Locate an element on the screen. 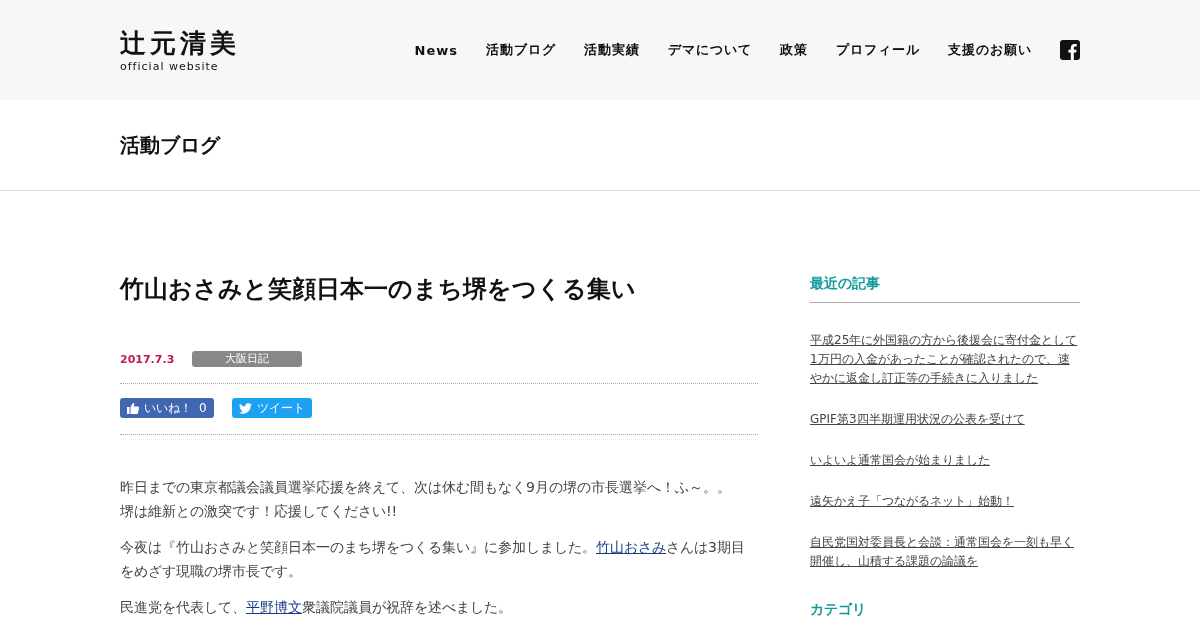  text-link: 平野博文 is located at coordinates (274, 607).